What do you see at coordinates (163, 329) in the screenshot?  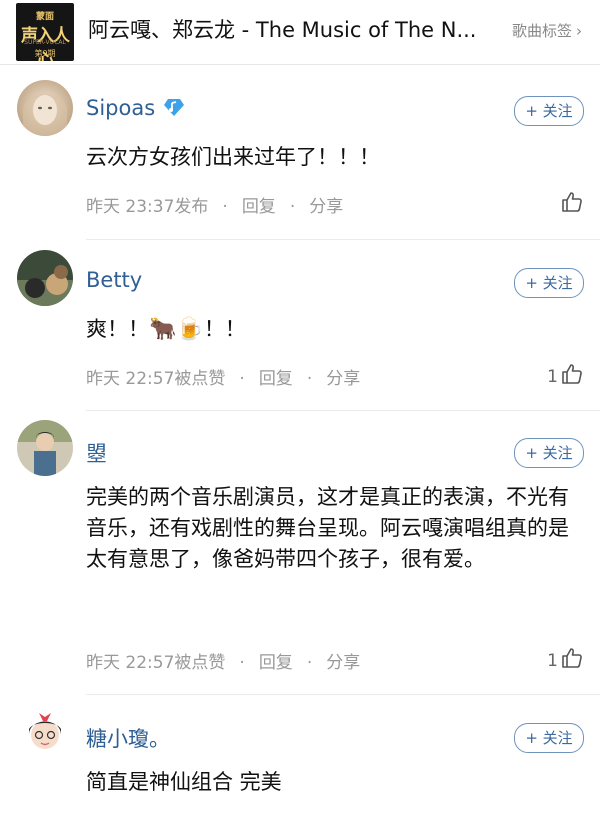 I see `ox-emoji: 🐂` at bounding box center [163, 329].